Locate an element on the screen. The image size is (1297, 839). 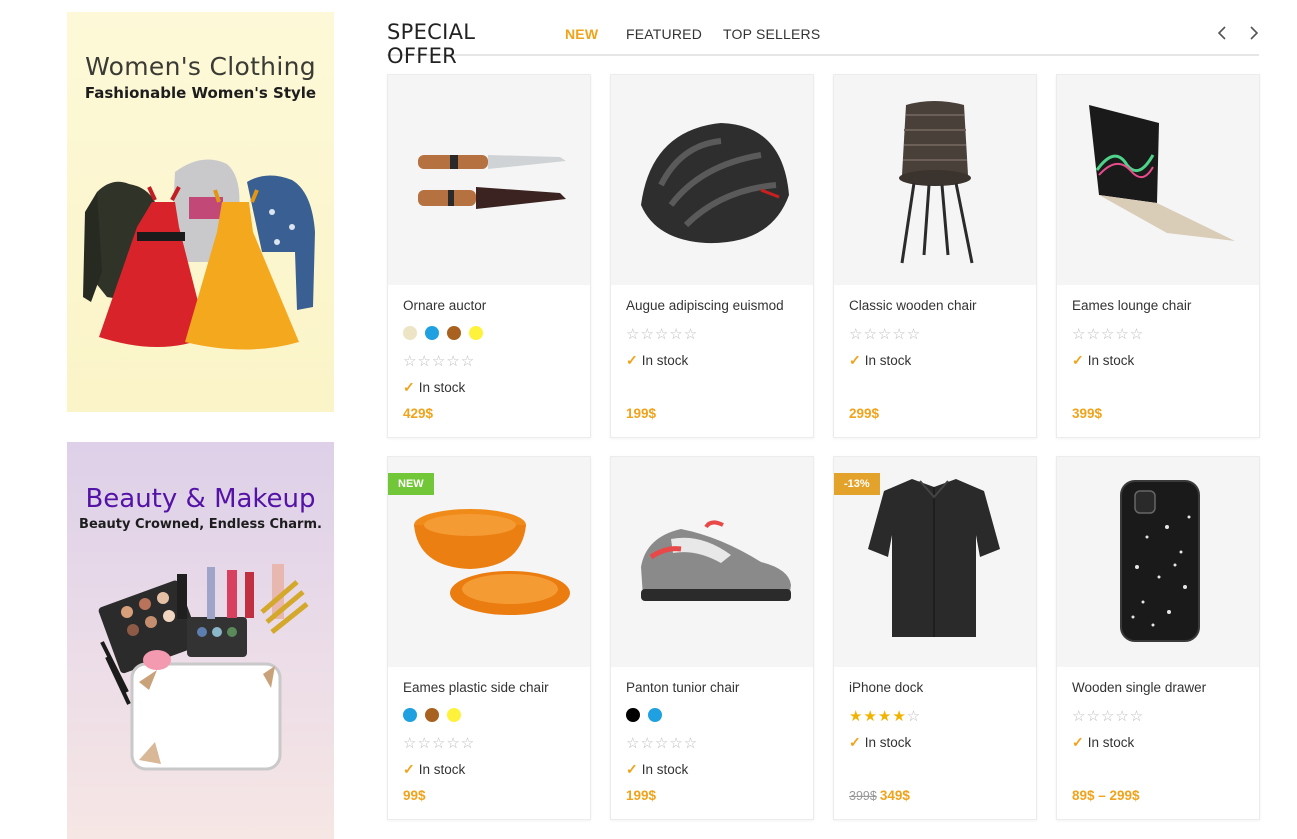
product-name: Panton tunior chair is located at coordinates (682, 687).